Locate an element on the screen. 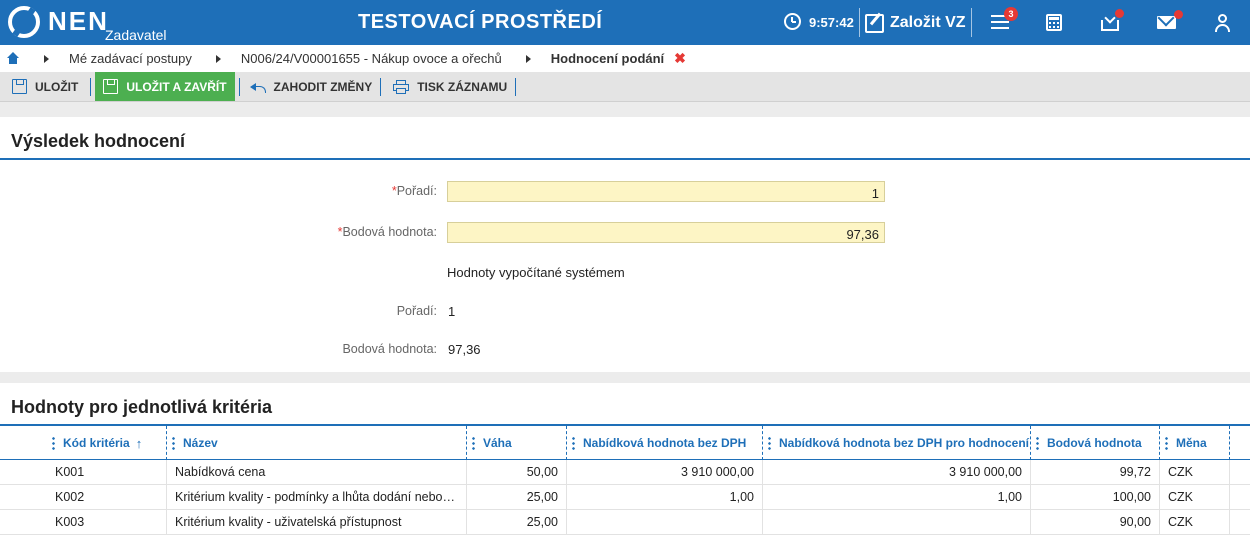  print-record-label: TISK ZÁZNAMU is located at coordinates (462, 86).